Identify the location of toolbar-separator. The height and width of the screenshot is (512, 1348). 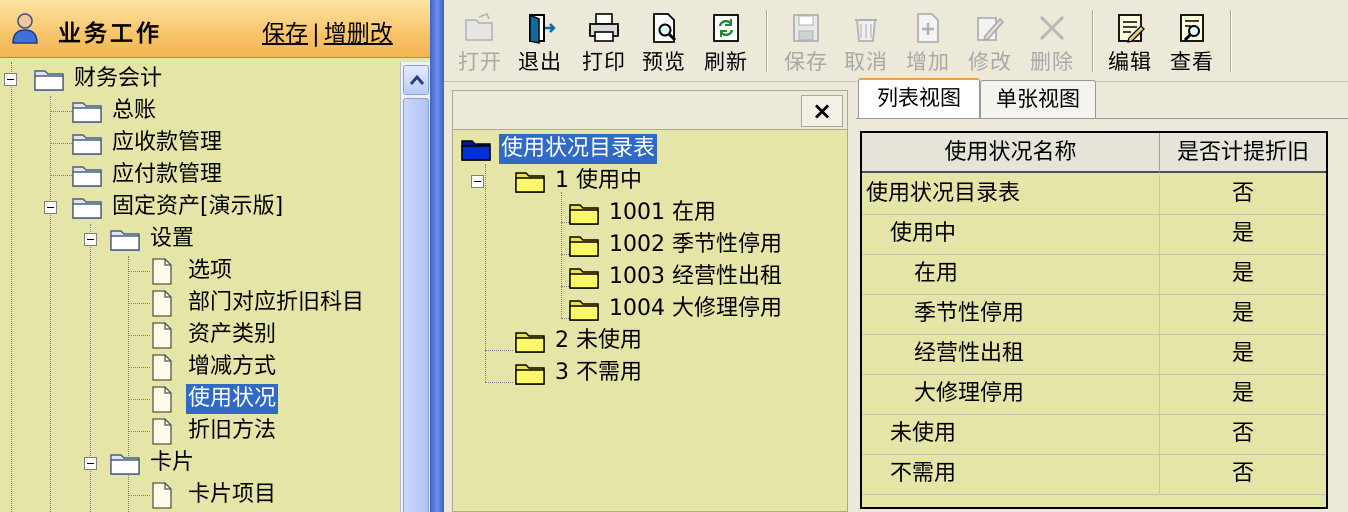
(767, 41).